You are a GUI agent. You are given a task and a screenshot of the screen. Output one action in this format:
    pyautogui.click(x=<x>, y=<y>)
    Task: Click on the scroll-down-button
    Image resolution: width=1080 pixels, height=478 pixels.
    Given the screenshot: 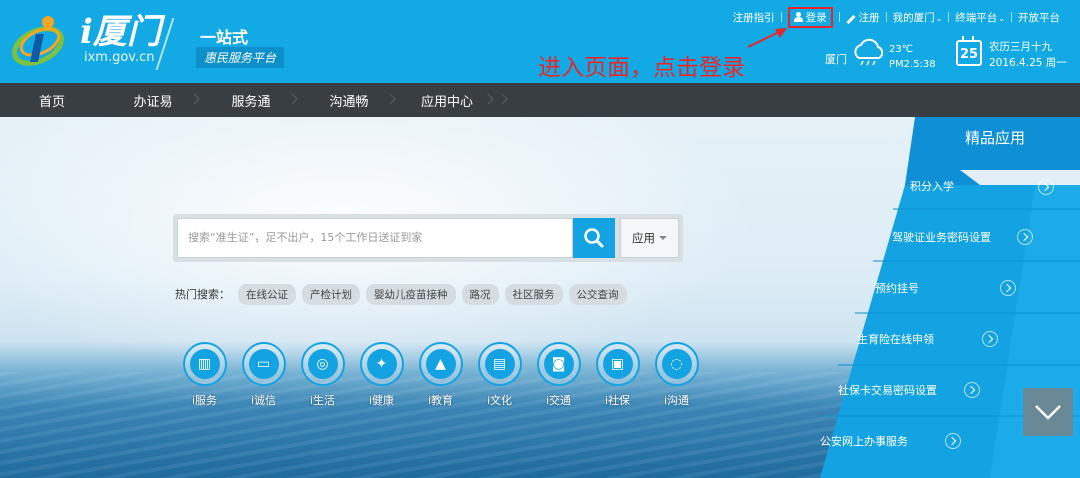 What is the action you would take?
    pyautogui.click(x=1048, y=412)
    